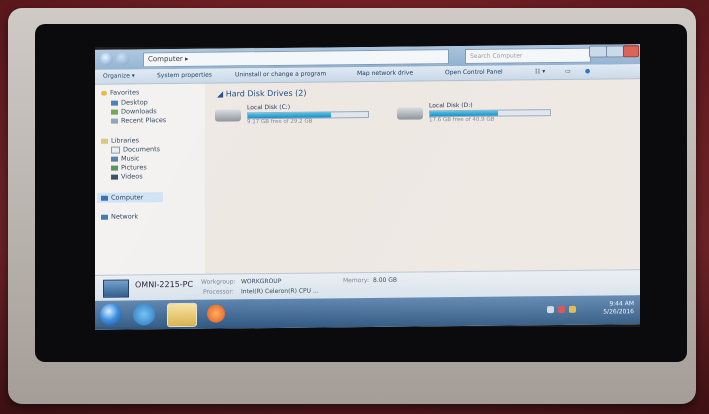 The width and height of the screenshot is (709, 414). I want to click on workgroup-label: Workgroup:, so click(218, 282).